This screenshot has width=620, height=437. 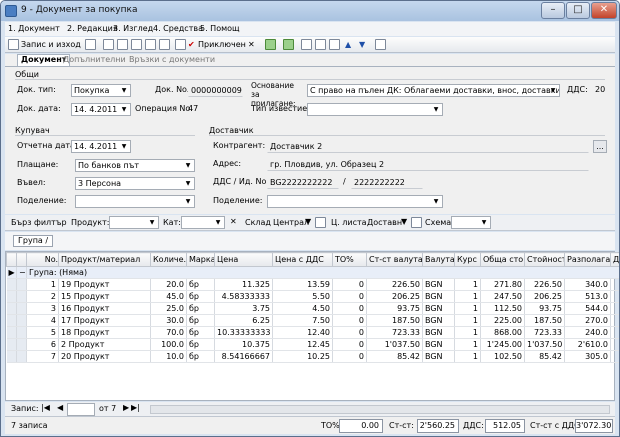 What do you see at coordinates (288, 44) in the screenshot?
I see `refresh-icon` at bounding box center [288, 44].